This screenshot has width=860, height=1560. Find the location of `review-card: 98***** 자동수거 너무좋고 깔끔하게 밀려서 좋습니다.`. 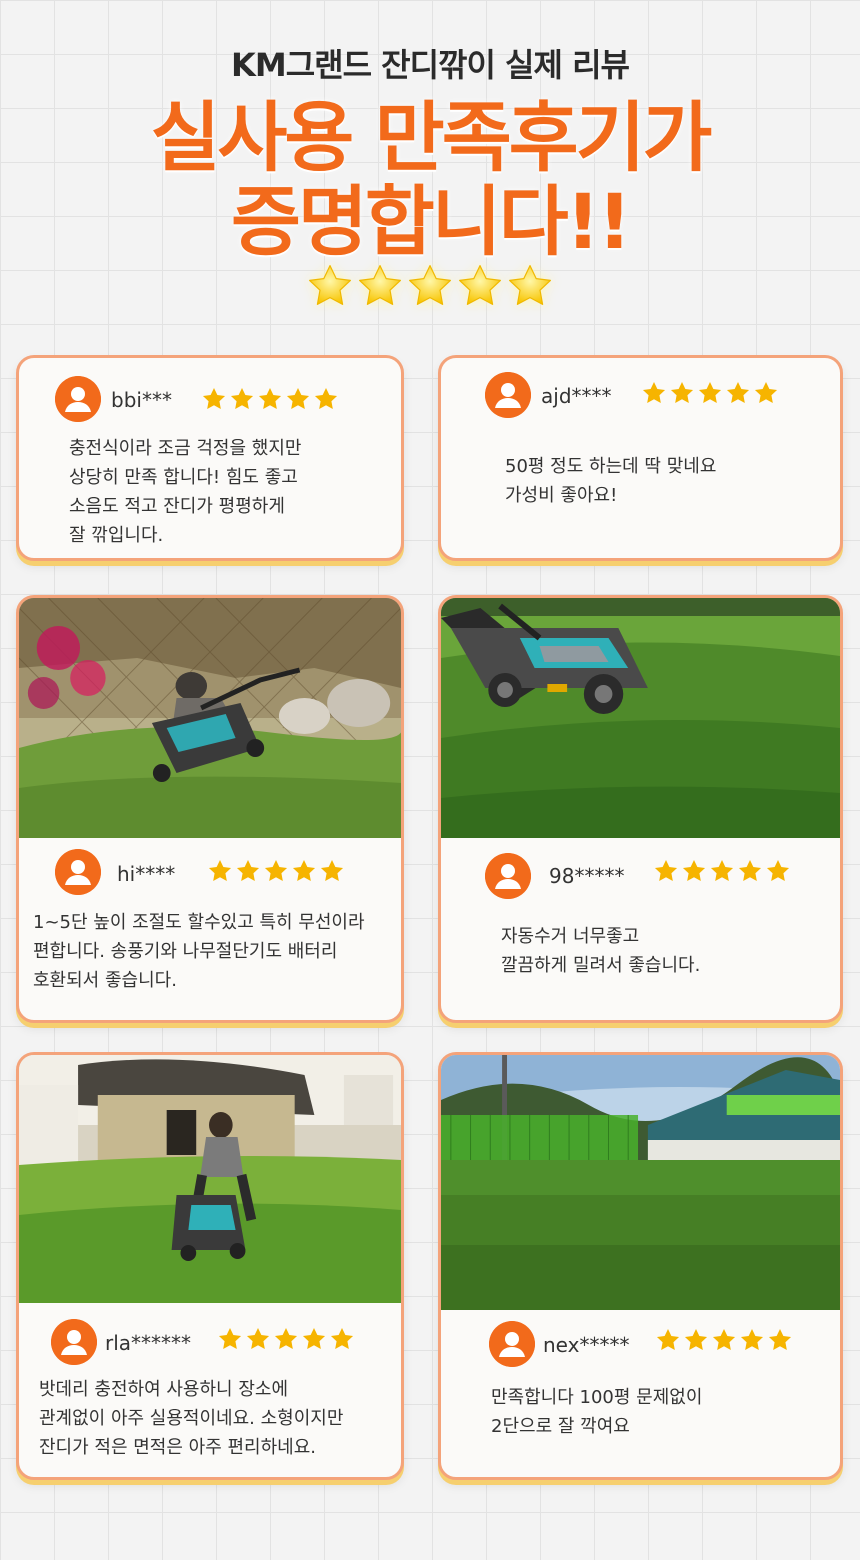

review-card: 98***** 자동수거 너무좋고 깔끔하게 밀려서 좋습니다. is located at coordinates (640, 809).